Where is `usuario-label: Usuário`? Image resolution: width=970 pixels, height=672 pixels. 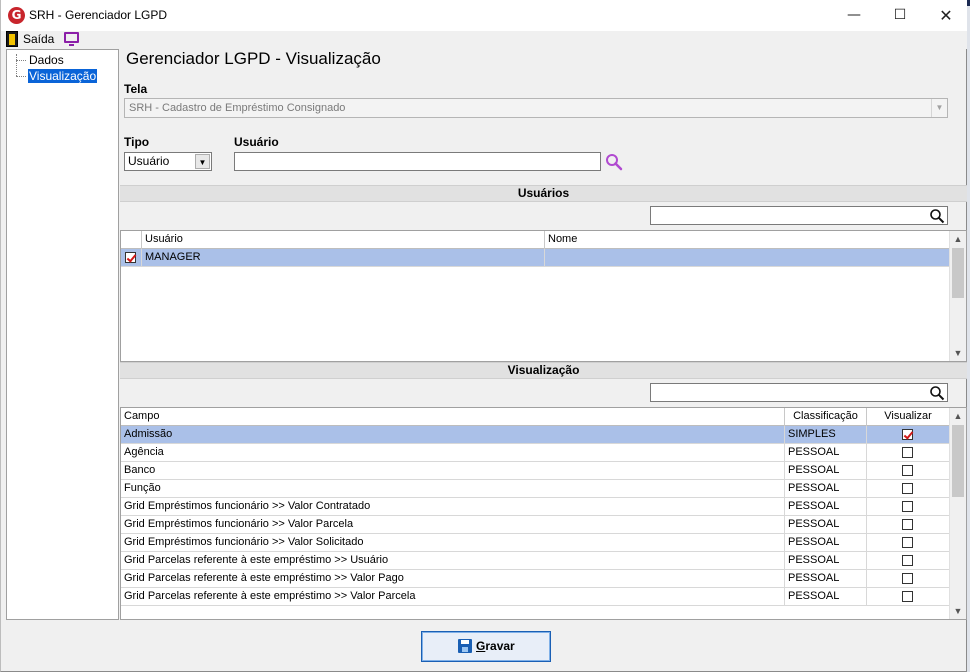 usuario-label: Usuário is located at coordinates (256, 142).